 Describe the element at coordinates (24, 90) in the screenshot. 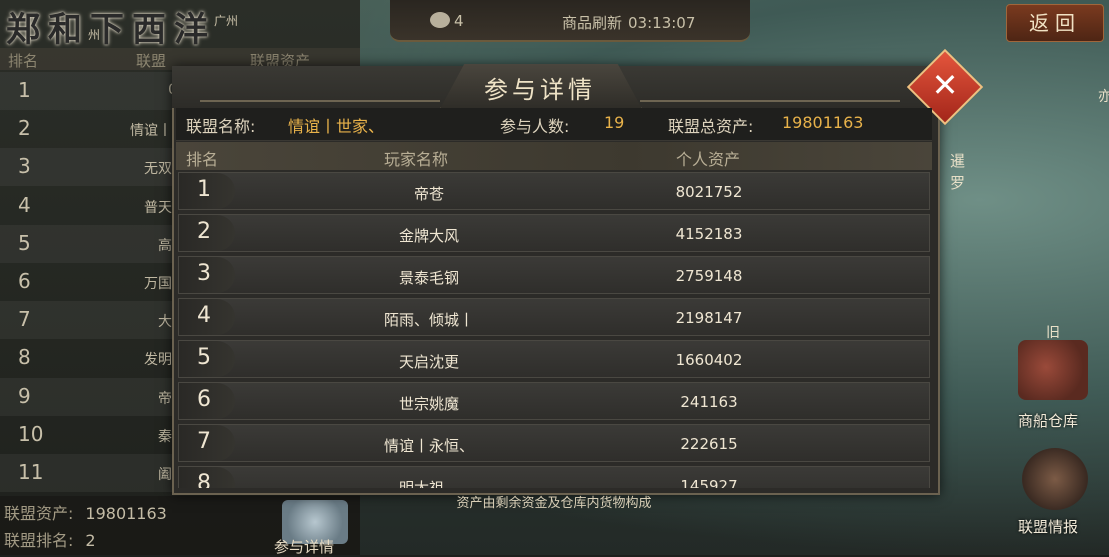

I see `ranking-rank: 1` at that location.